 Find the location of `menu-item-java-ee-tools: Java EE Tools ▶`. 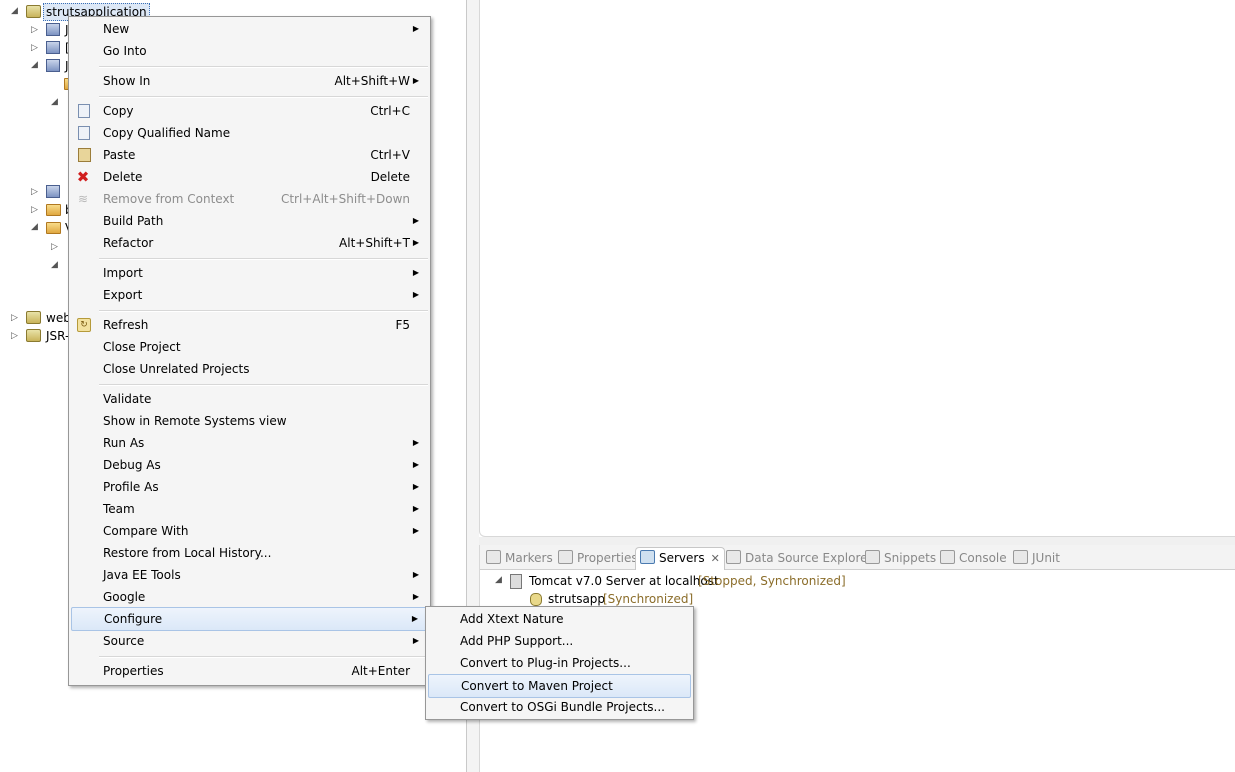

menu-item-java-ee-tools: Java EE Tools ▶ is located at coordinates (249, 575).